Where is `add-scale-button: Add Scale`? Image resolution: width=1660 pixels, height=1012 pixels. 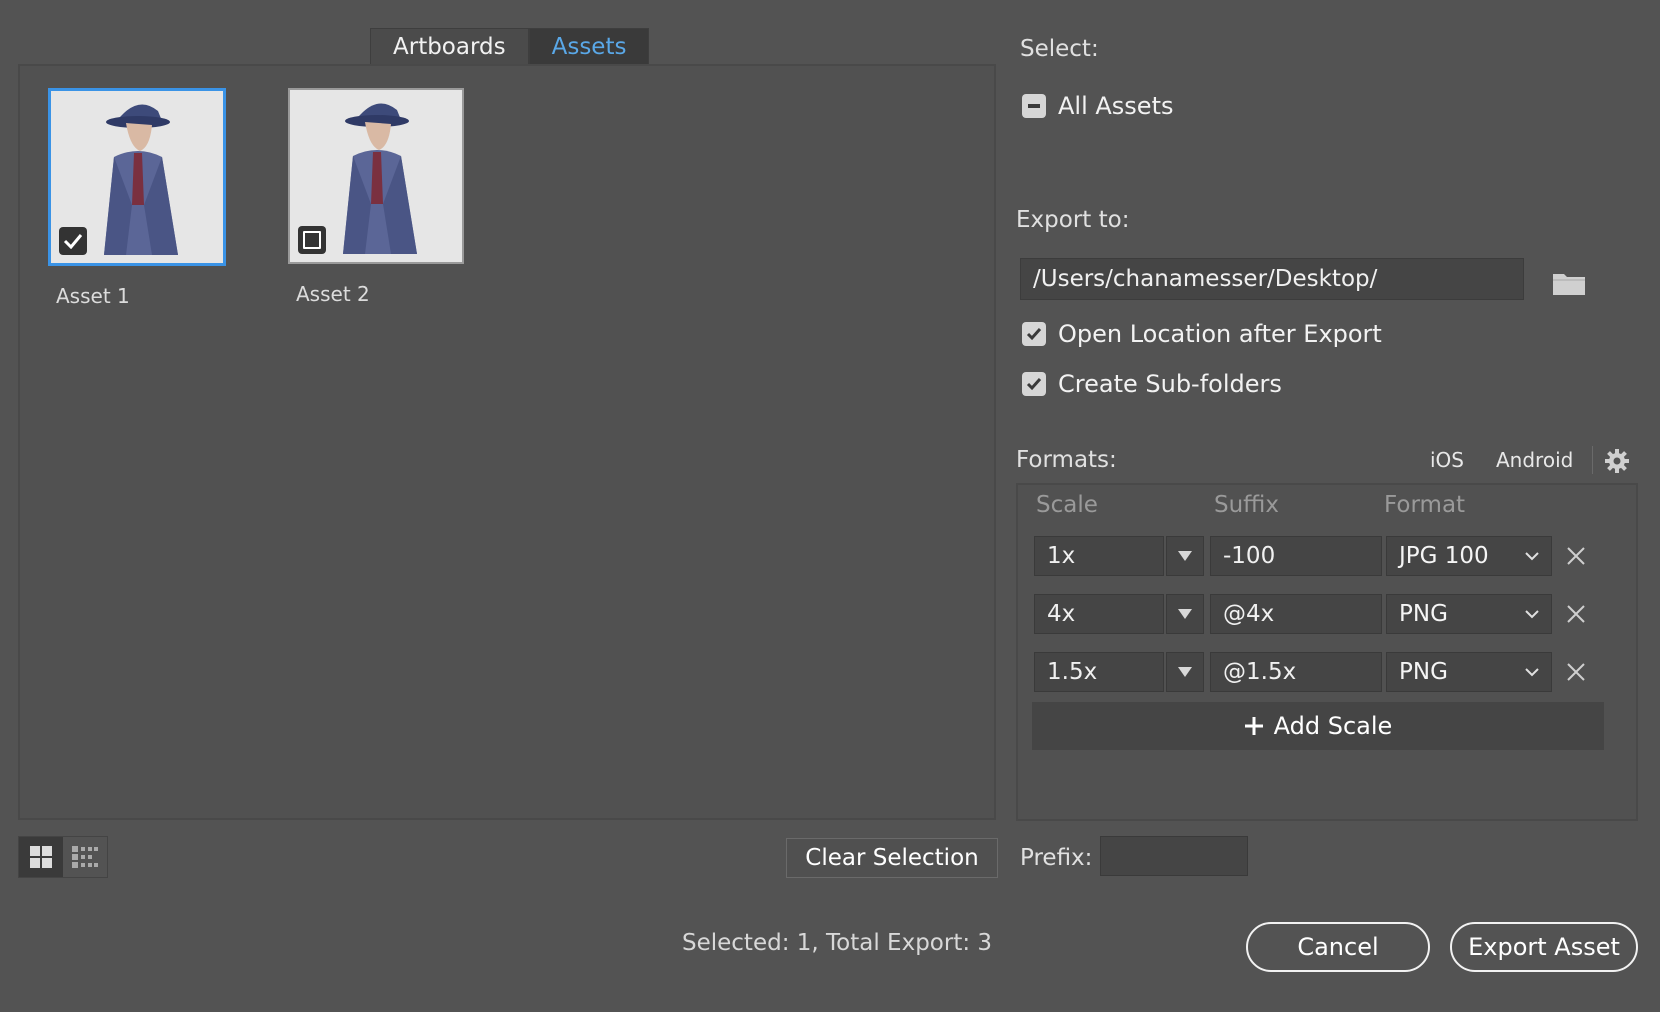
add-scale-button: Add Scale is located at coordinates (1318, 726).